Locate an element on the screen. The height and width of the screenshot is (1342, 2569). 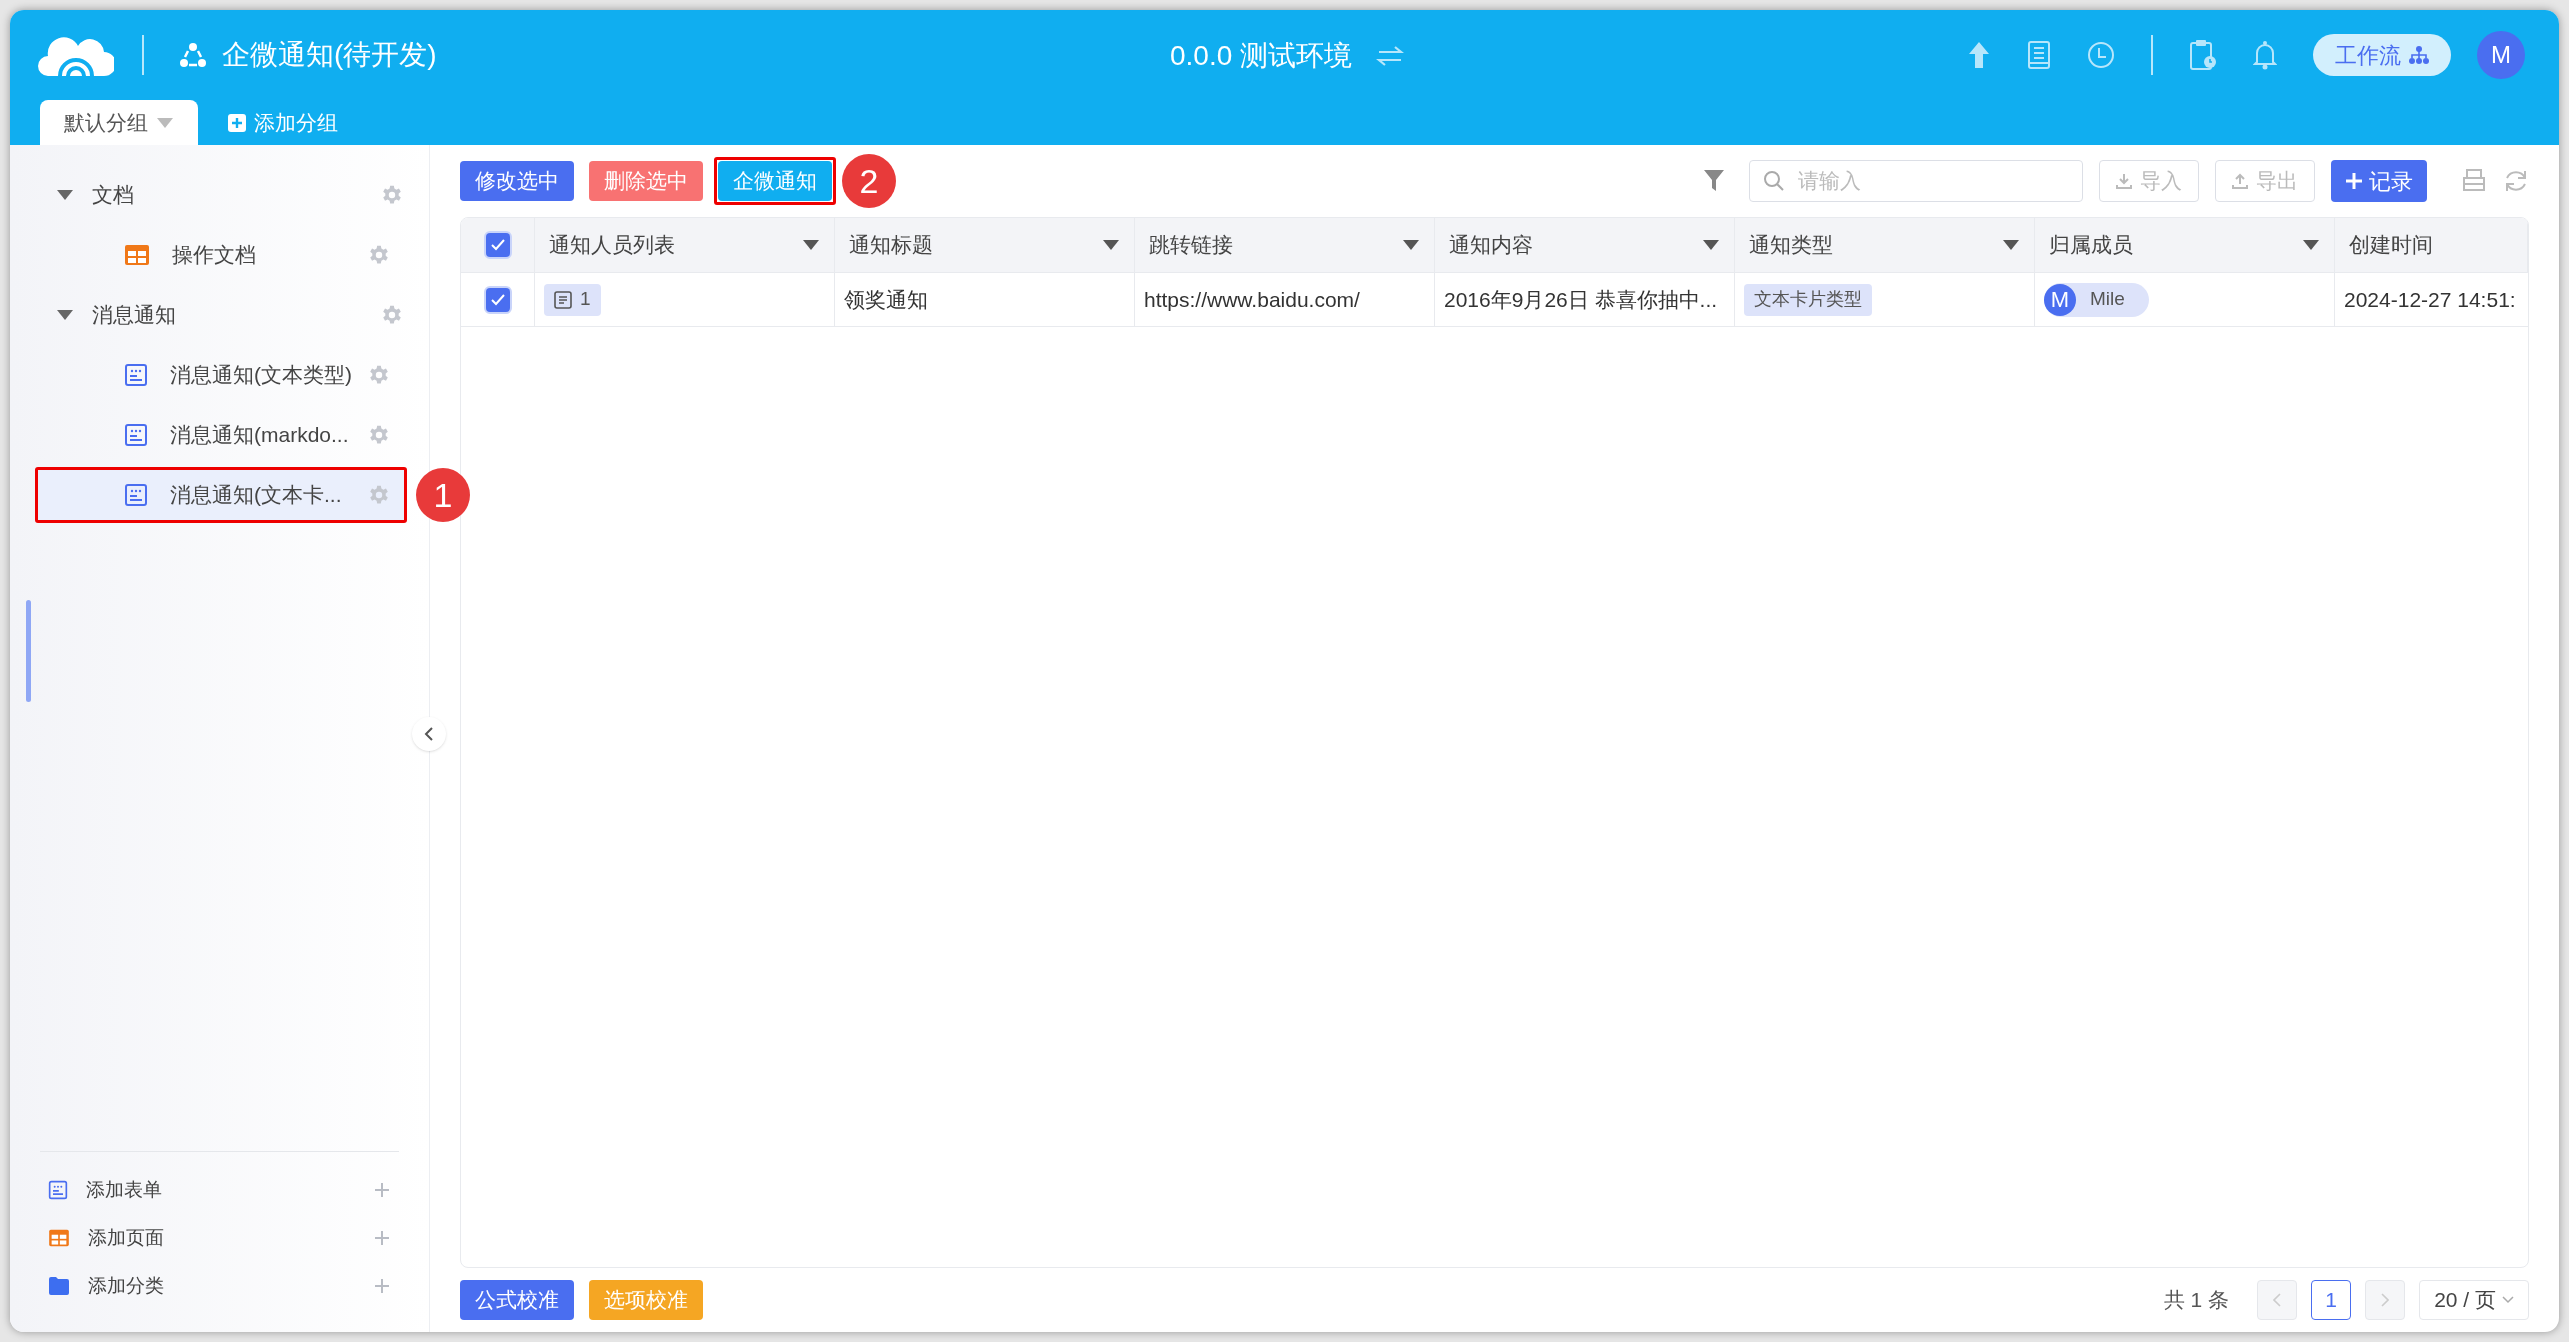
column-header: 跳转链接 is located at coordinates (1275, 245).